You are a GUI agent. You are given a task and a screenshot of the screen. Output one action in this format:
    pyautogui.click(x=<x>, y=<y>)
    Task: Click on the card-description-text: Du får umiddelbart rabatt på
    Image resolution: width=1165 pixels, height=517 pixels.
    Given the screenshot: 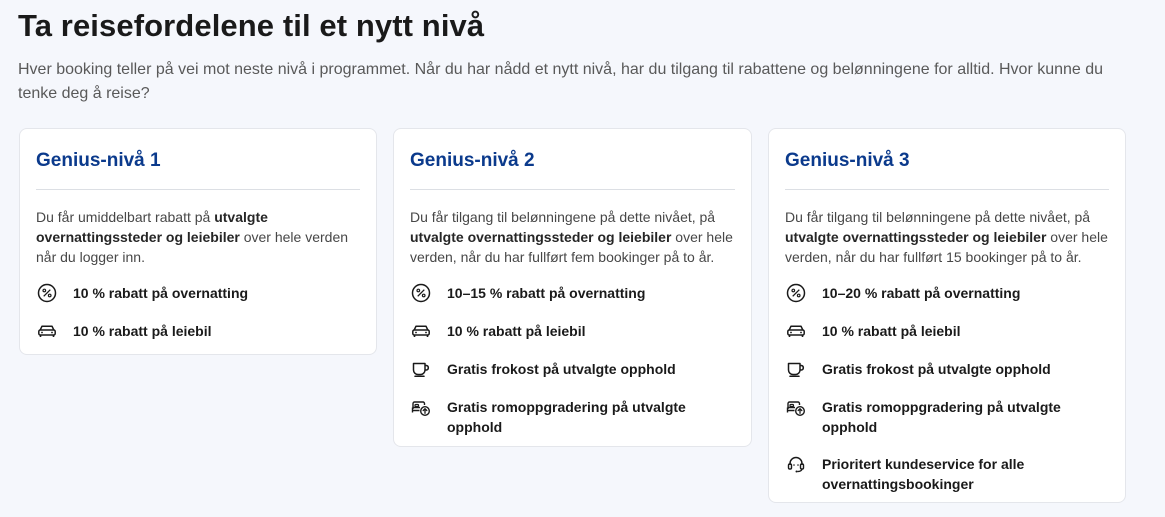 What is the action you would take?
    pyautogui.click(x=125, y=217)
    